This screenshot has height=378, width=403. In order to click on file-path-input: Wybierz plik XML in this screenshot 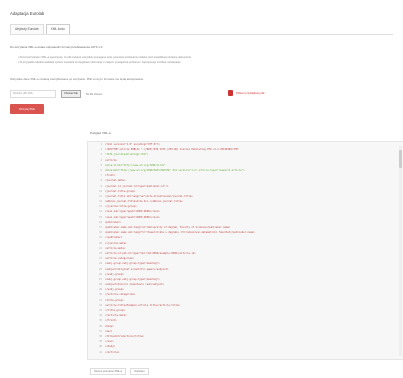, I will do `click(33, 94)`.